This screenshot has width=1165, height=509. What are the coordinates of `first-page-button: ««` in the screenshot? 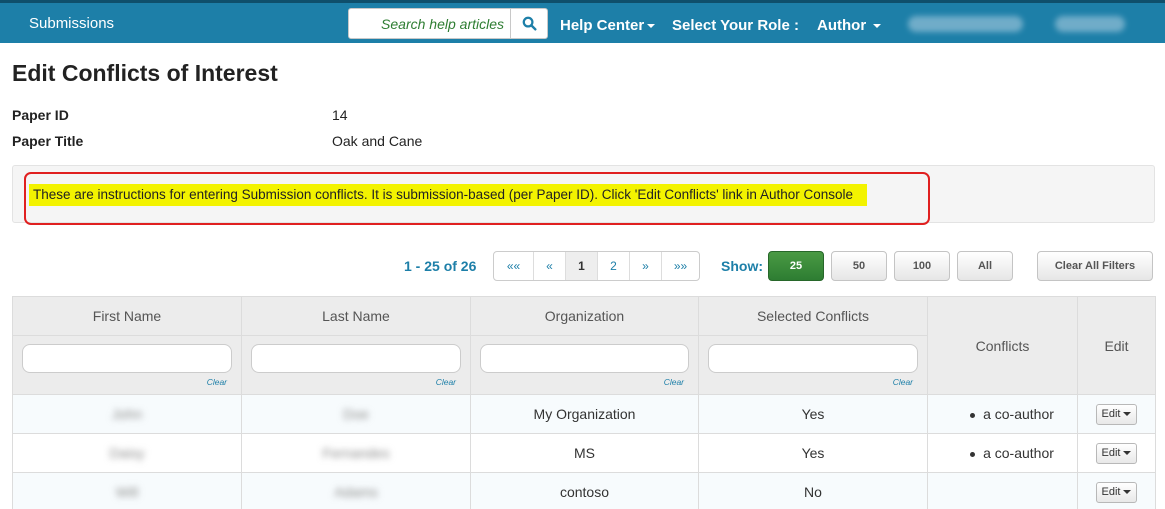 It's located at (513, 266).